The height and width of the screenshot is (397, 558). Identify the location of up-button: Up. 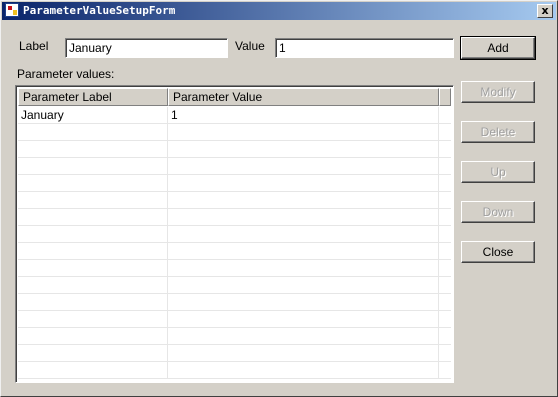
(498, 172).